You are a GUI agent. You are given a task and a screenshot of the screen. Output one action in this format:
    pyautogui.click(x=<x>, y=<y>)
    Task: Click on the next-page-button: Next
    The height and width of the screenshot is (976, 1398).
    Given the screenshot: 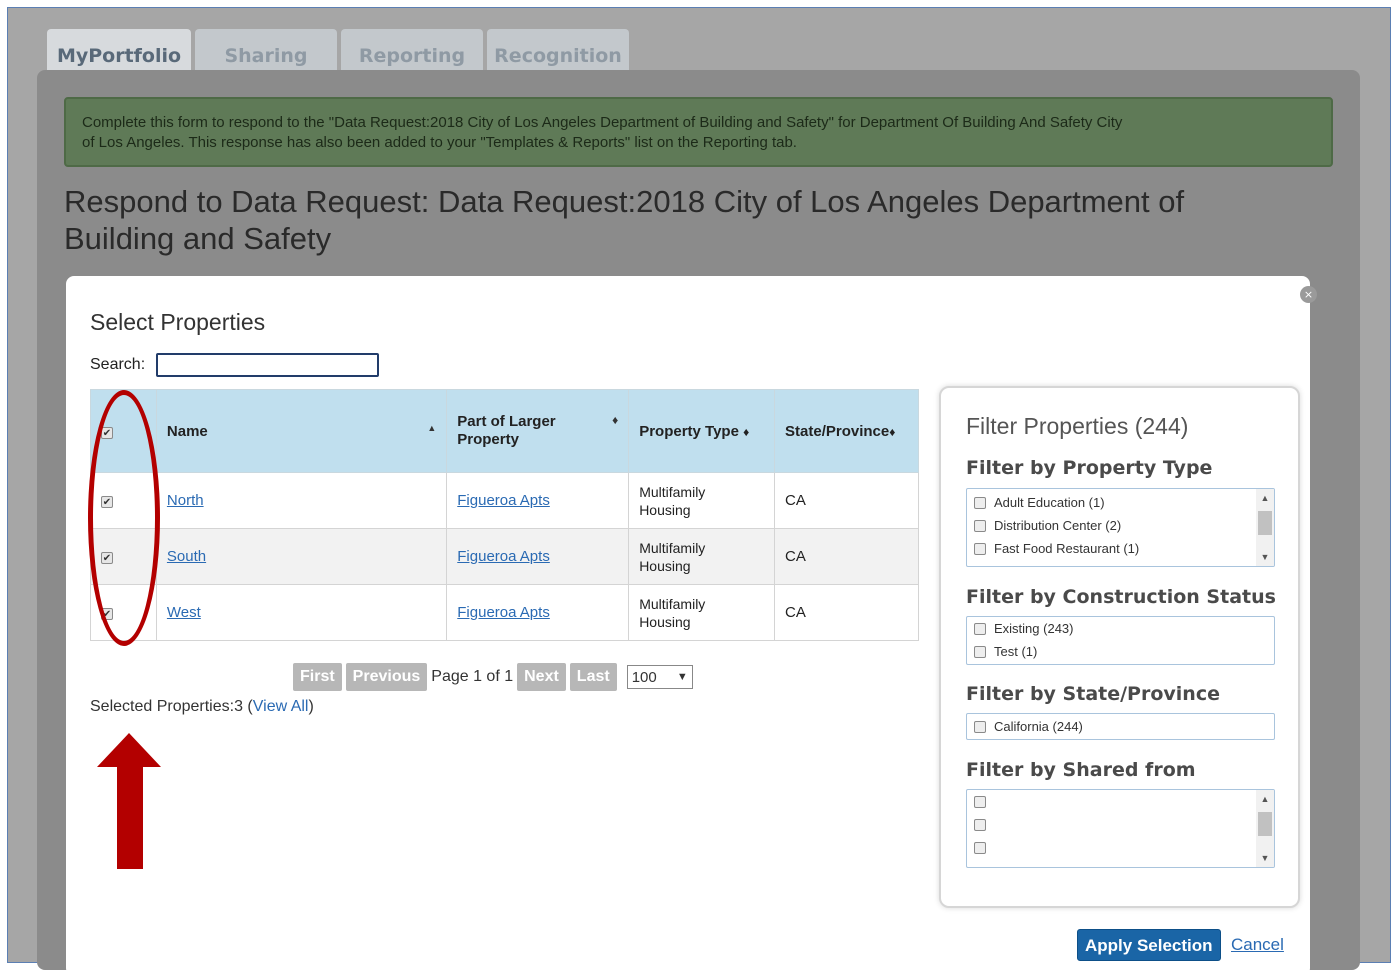 What is the action you would take?
    pyautogui.click(x=541, y=677)
    